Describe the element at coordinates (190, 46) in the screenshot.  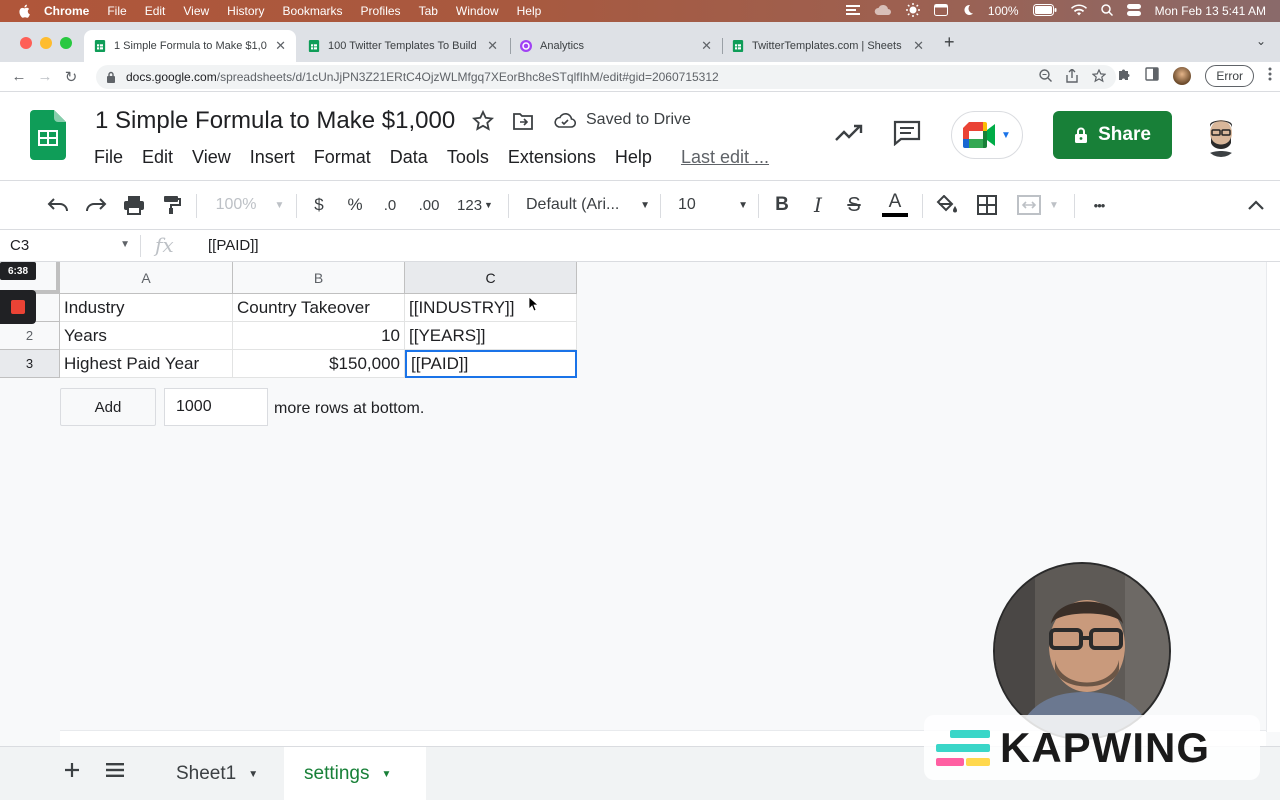
I see `browser-tab-formula: 1 Simple Formula to Make $1,0 ✕` at that location.